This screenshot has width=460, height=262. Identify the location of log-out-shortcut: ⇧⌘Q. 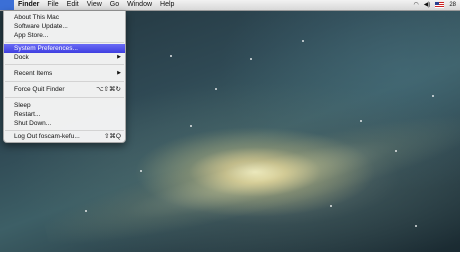
(112, 136).